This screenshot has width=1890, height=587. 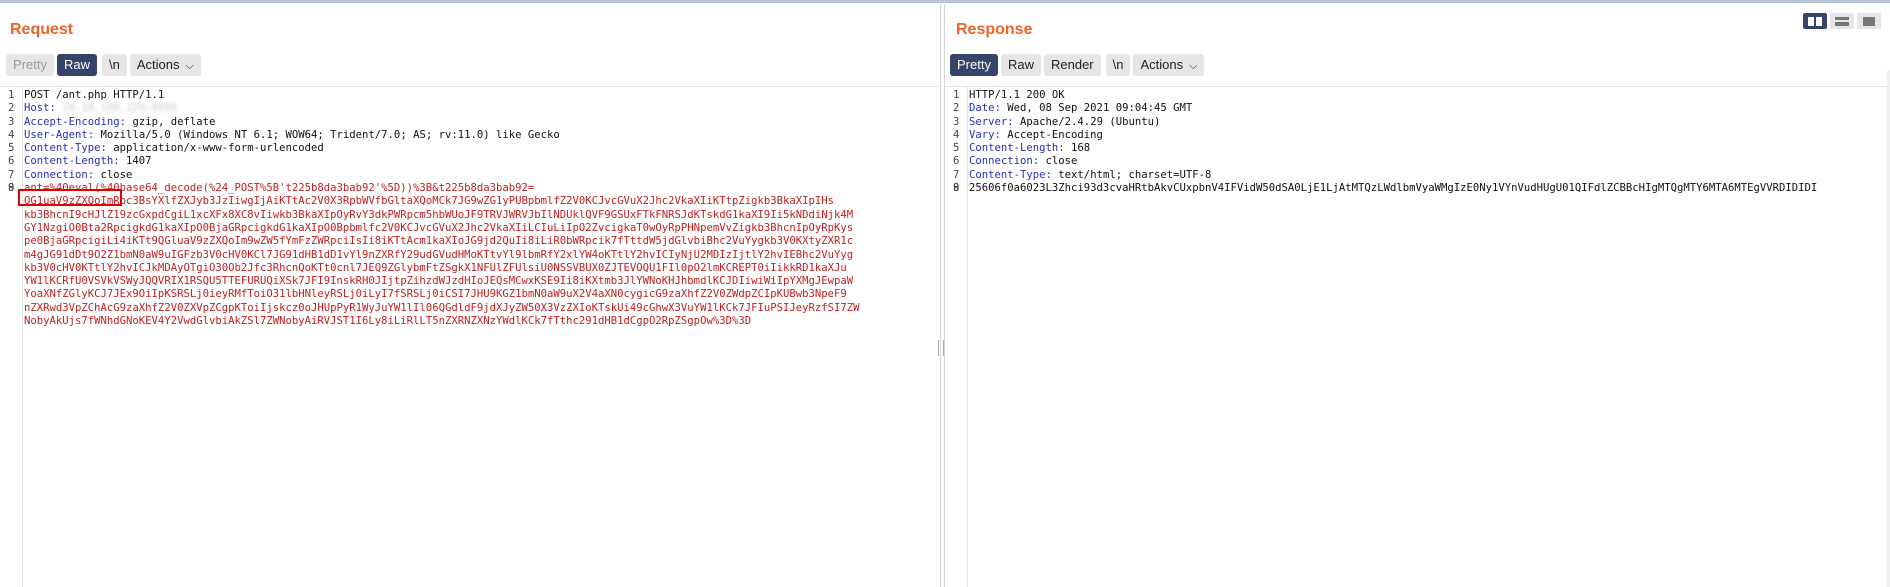 What do you see at coordinates (956, 148) in the screenshot?
I see `line-number: 5` at bounding box center [956, 148].